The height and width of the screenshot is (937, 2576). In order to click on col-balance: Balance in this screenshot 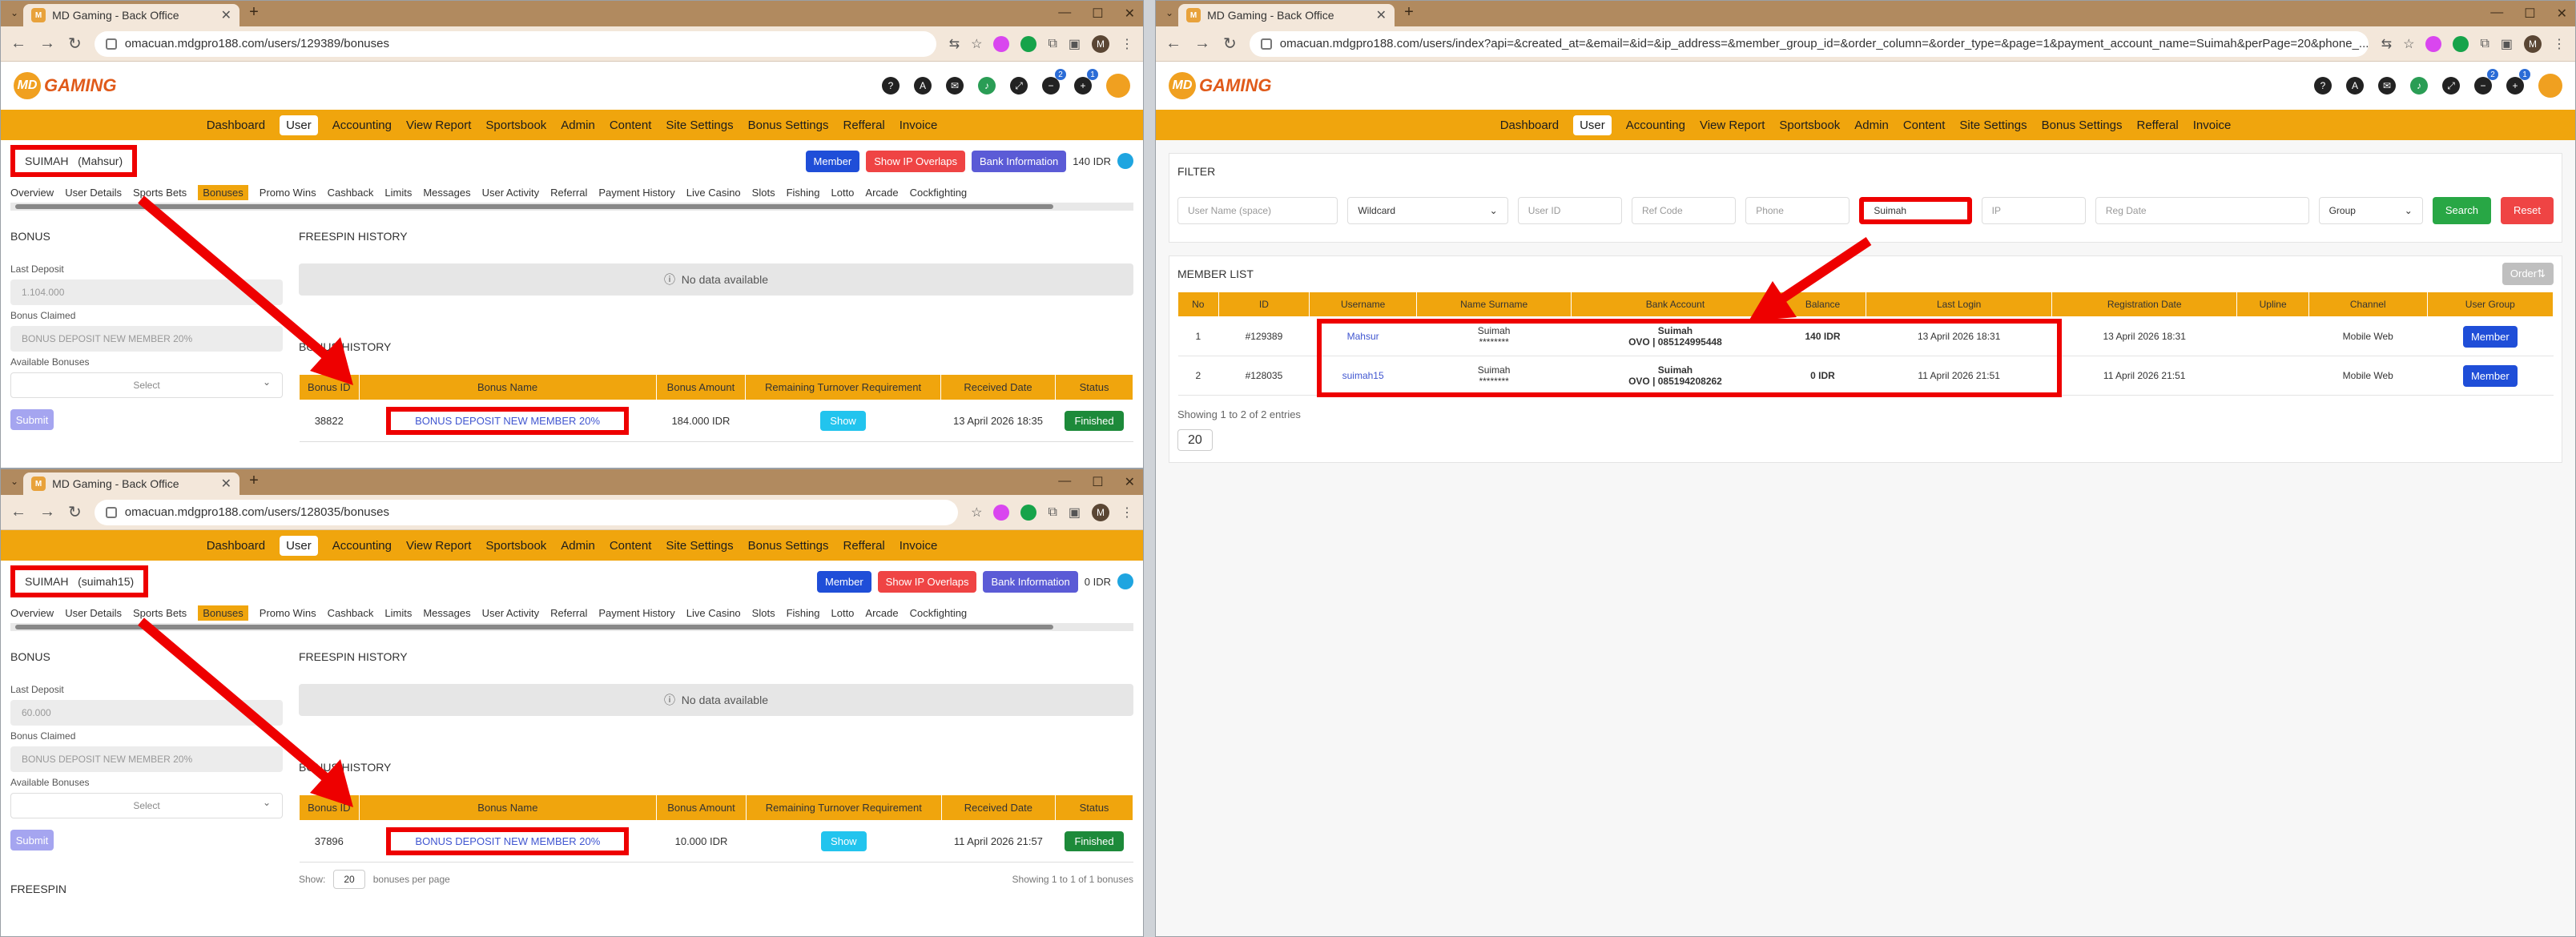, I will do `click(1823, 304)`.